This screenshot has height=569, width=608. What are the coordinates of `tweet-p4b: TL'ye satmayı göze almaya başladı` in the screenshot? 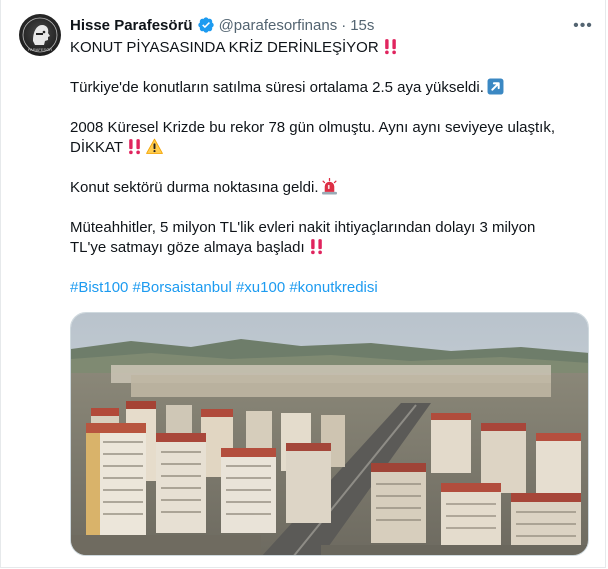 It's located at (187, 247).